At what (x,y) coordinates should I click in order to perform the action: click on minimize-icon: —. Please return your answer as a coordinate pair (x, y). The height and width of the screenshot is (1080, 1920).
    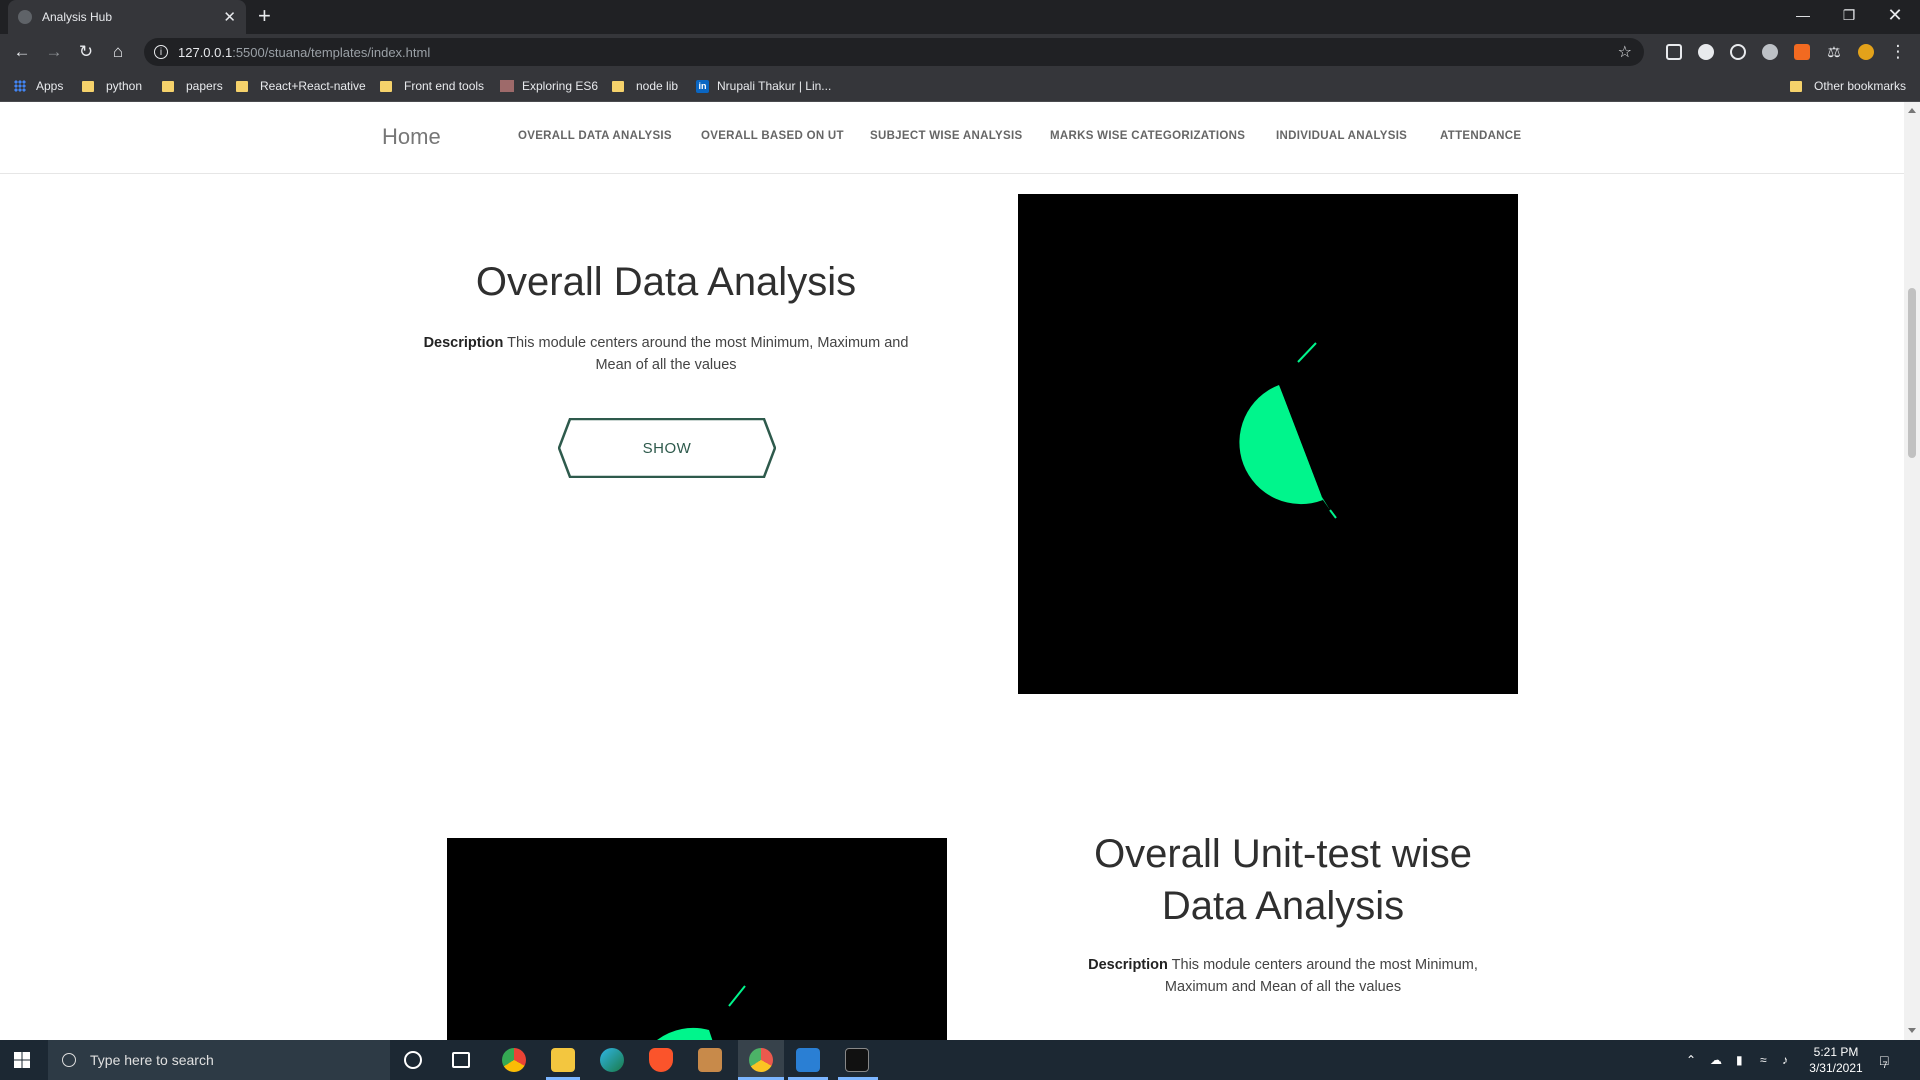
    Looking at the image, I should click on (1803, 15).